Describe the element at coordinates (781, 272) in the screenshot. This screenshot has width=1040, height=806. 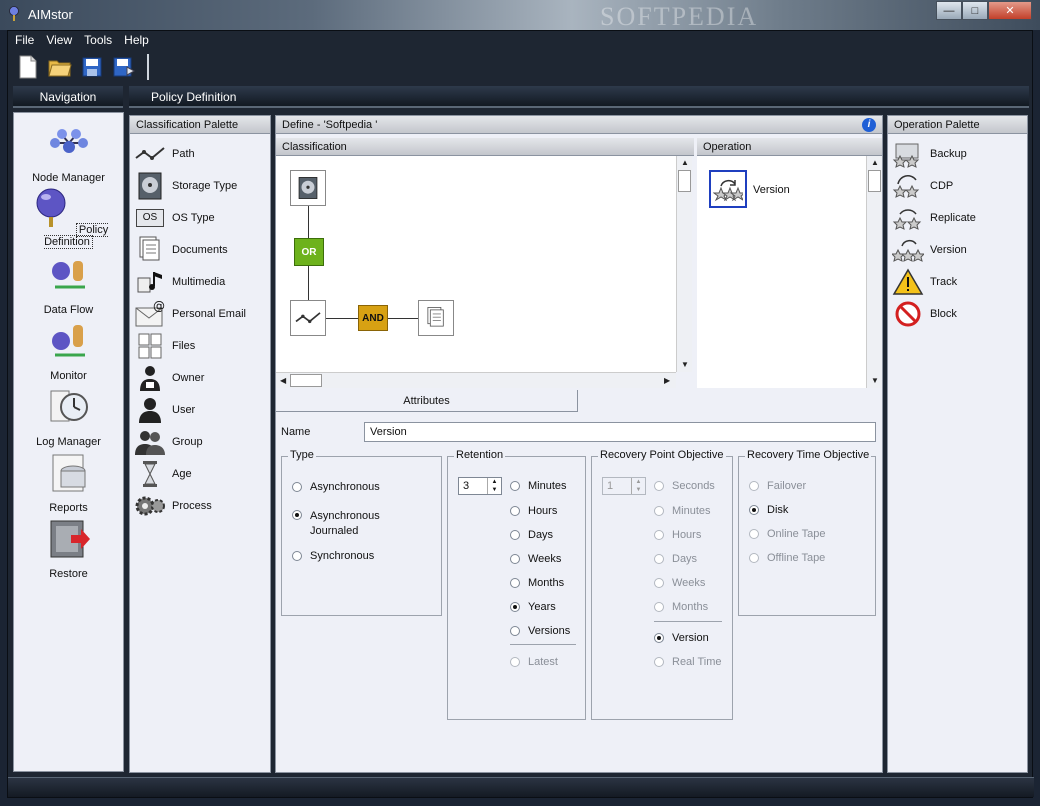
I see `operation-canvas: Version` at that location.